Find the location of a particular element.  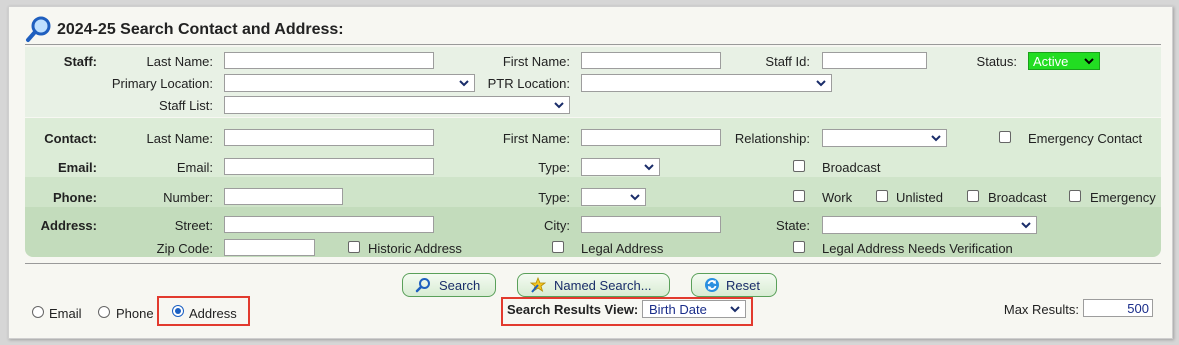

relationship-select is located at coordinates (884, 138).